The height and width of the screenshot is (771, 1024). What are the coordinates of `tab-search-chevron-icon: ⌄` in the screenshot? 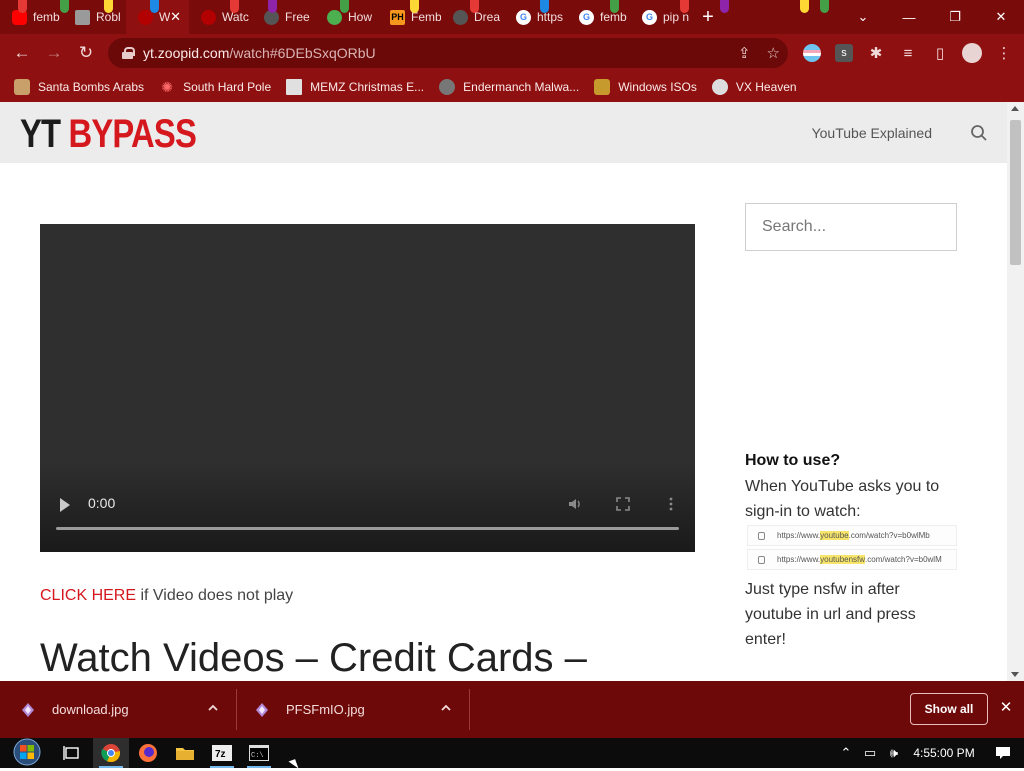 It's located at (863, 17).